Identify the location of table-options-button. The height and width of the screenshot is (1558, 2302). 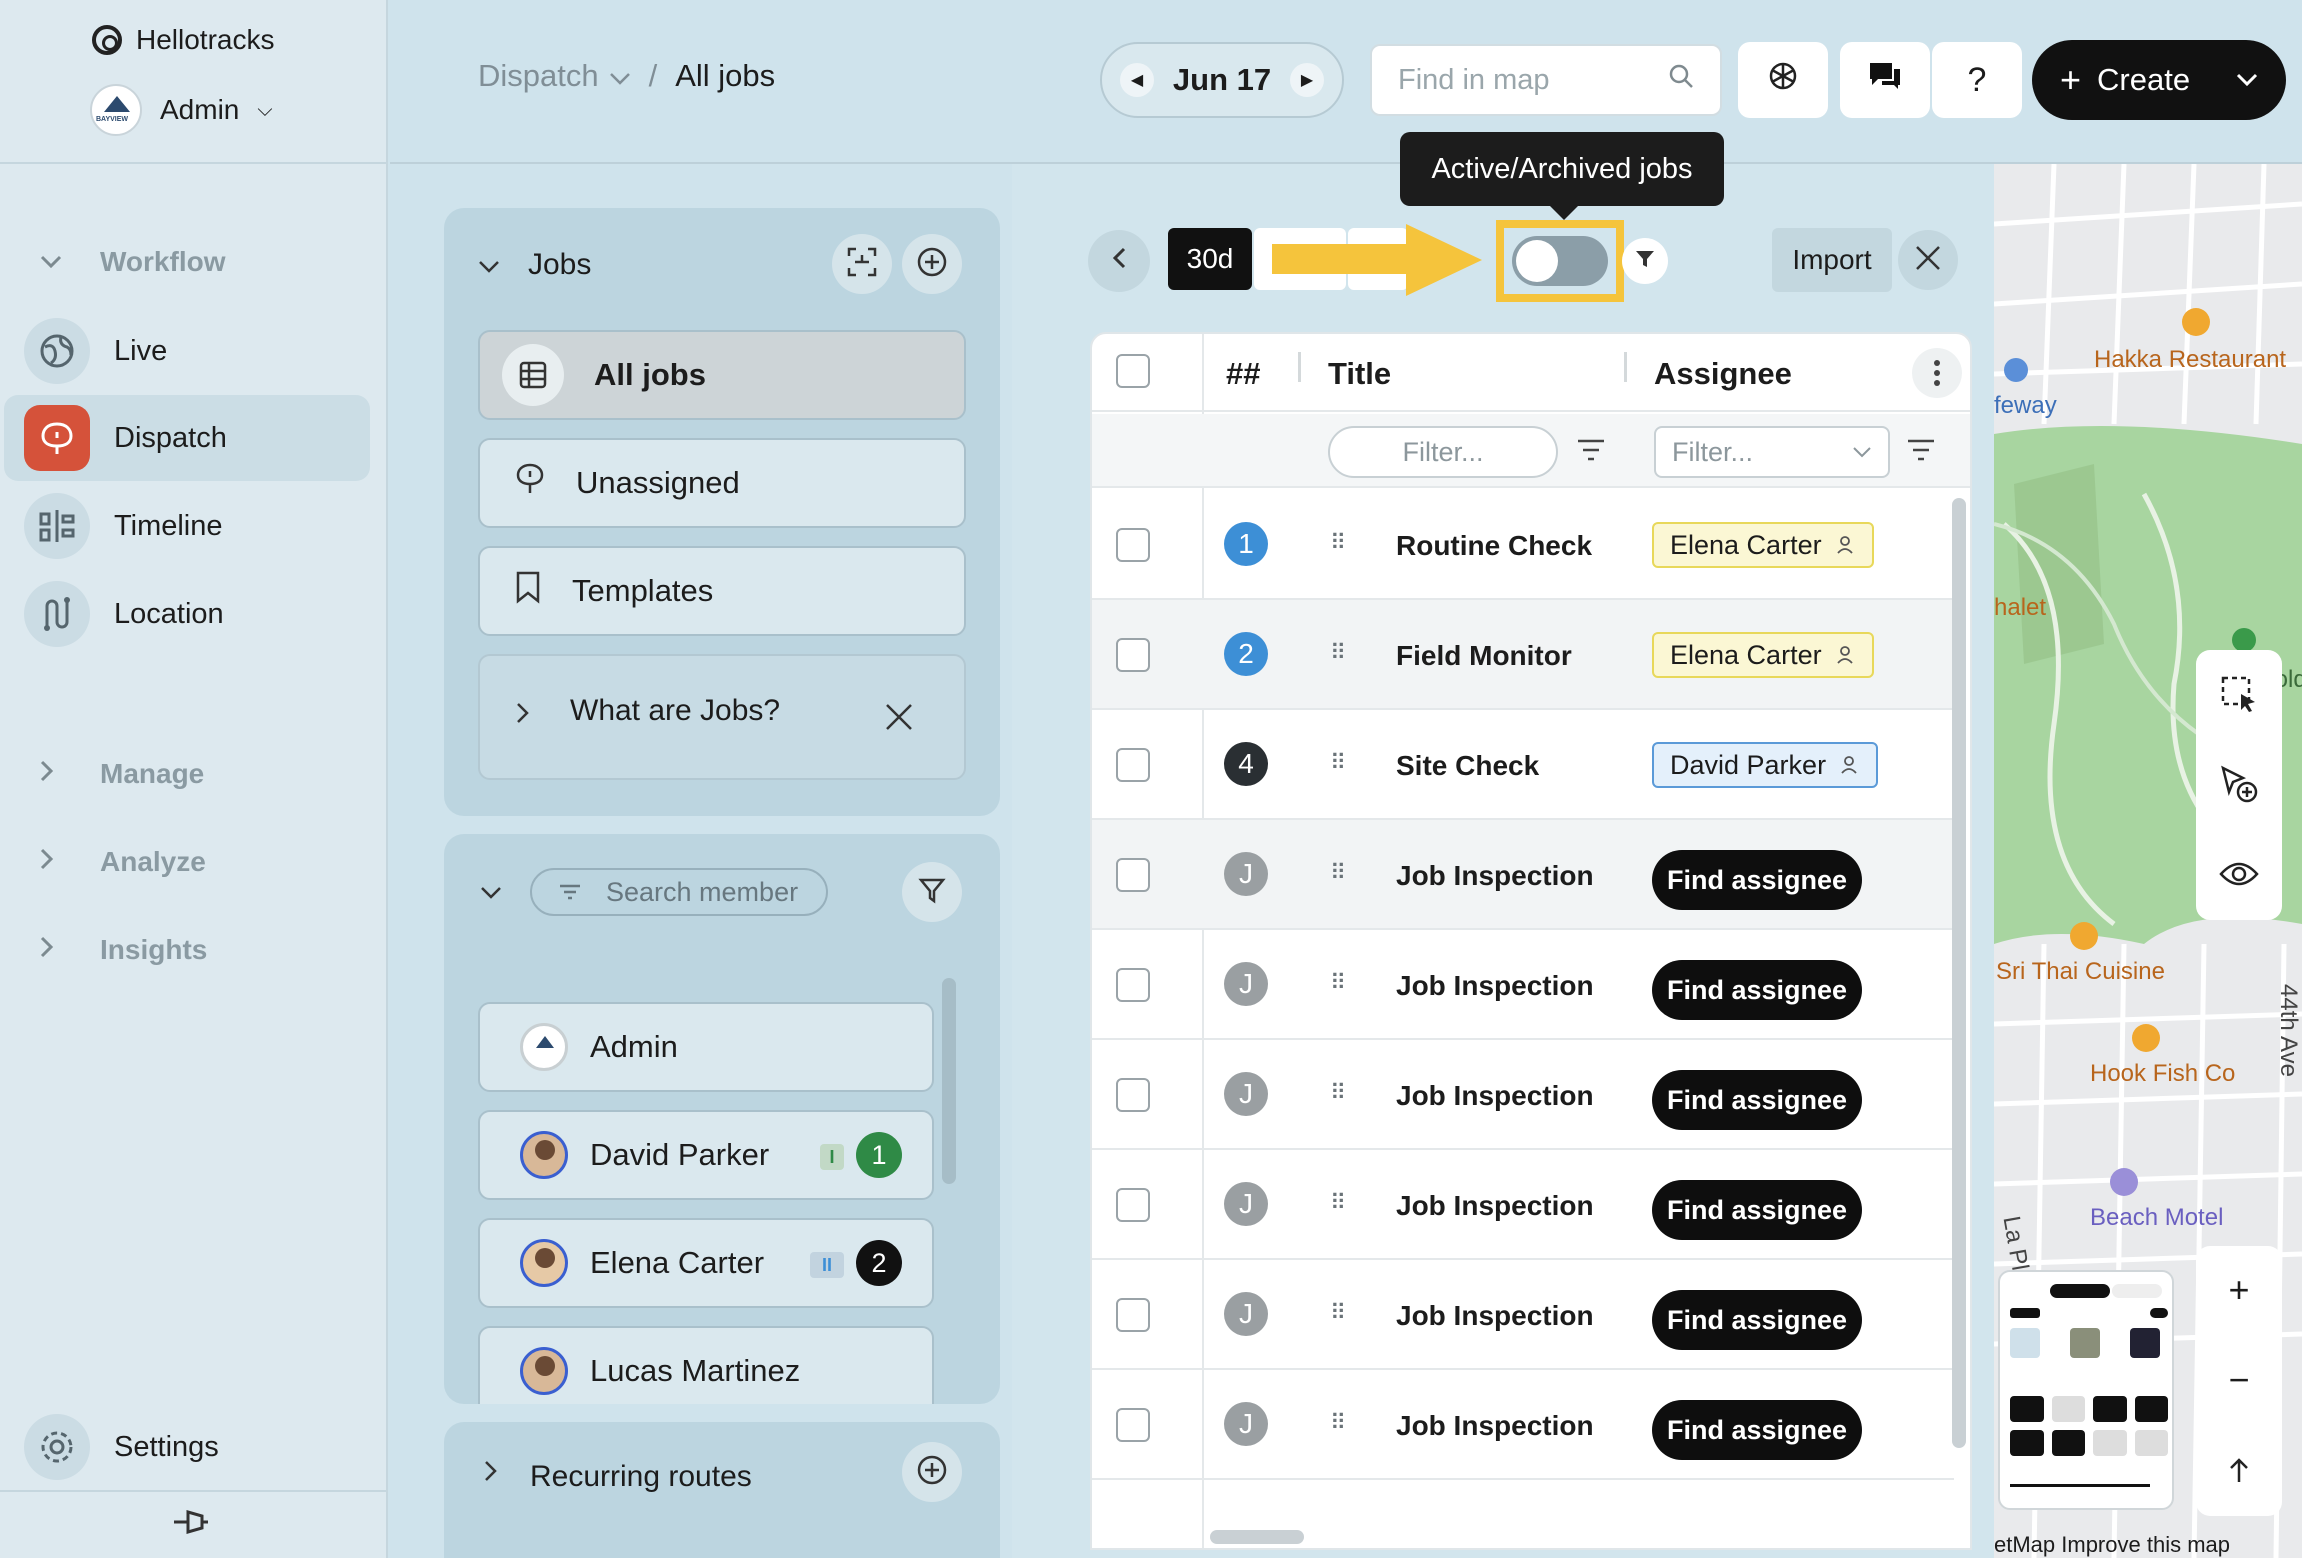
(1937, 373).